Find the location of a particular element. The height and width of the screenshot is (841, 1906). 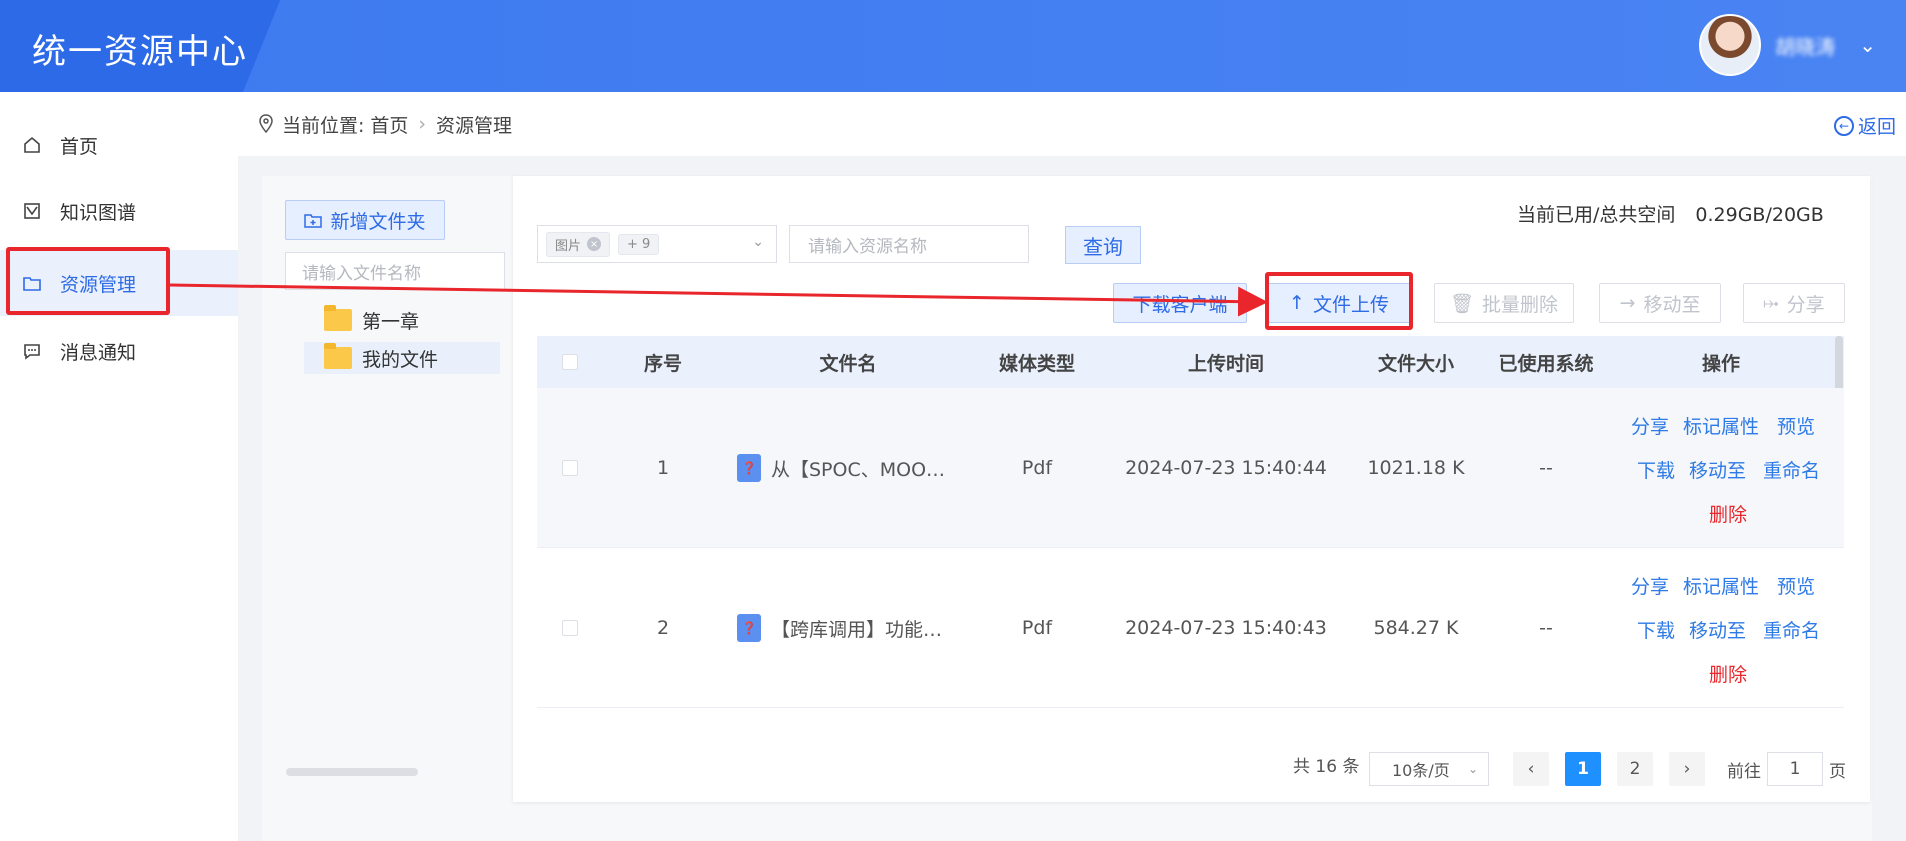

breadcrumb-prefix: 当前位置: is located at coordinates (323, 125).